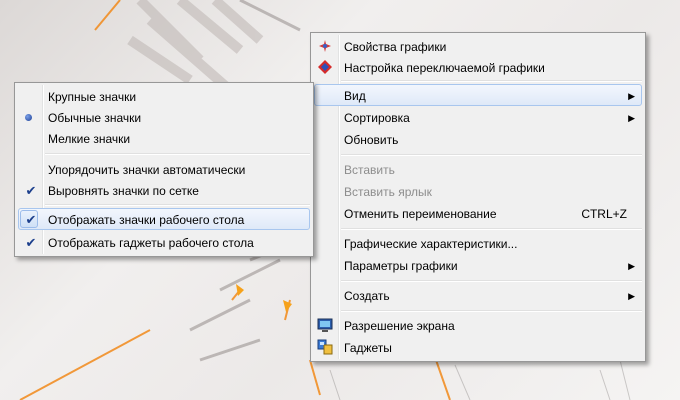 This screenshot has height=400, width=680. I want to click on menu-item-label: Отменить переименование, so click(420, 214).